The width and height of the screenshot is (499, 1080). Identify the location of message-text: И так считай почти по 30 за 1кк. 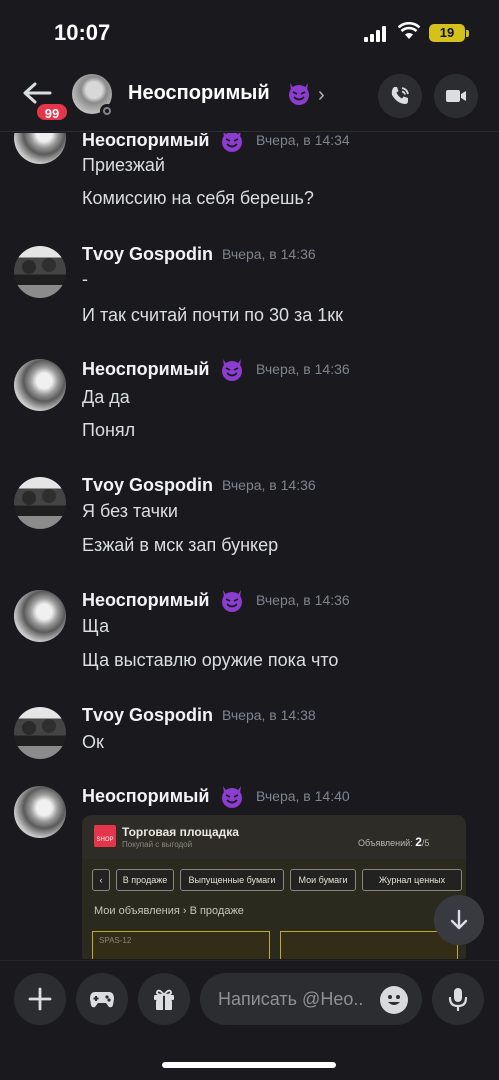
(212, 315).